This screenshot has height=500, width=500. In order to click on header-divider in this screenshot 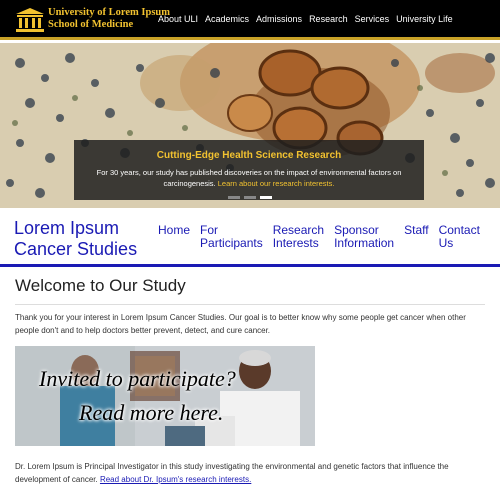, I will do `click(250, 265)`.